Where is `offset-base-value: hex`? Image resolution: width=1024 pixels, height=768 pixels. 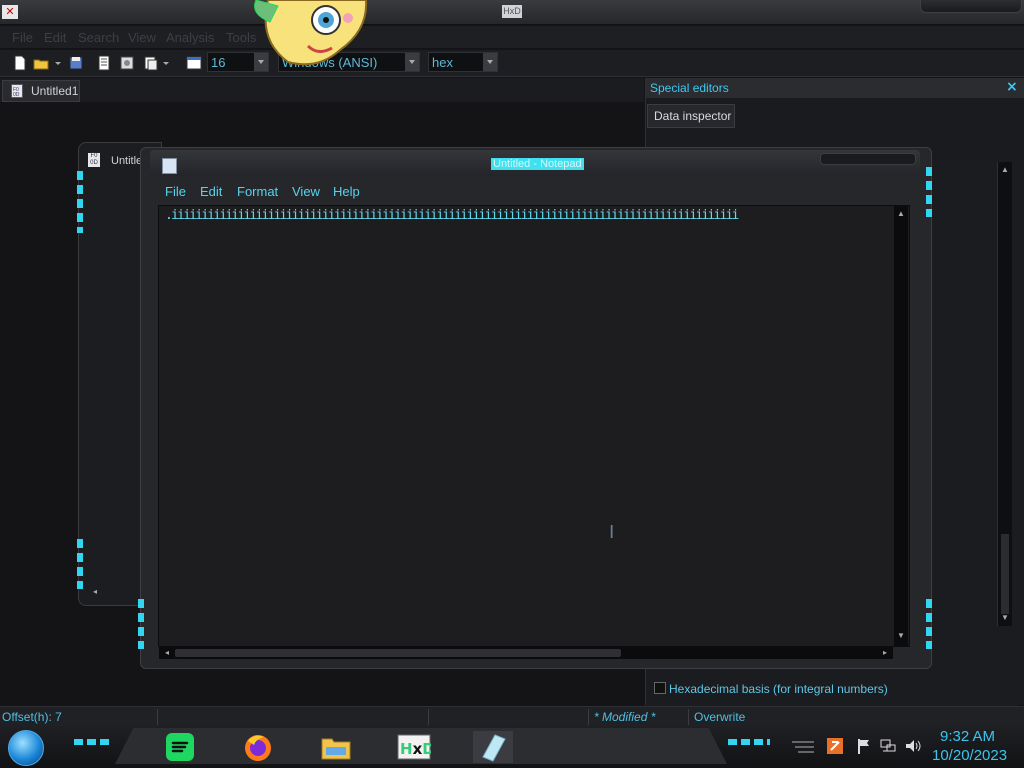 offset-base-value: hex is located at coordinates (442, 62).